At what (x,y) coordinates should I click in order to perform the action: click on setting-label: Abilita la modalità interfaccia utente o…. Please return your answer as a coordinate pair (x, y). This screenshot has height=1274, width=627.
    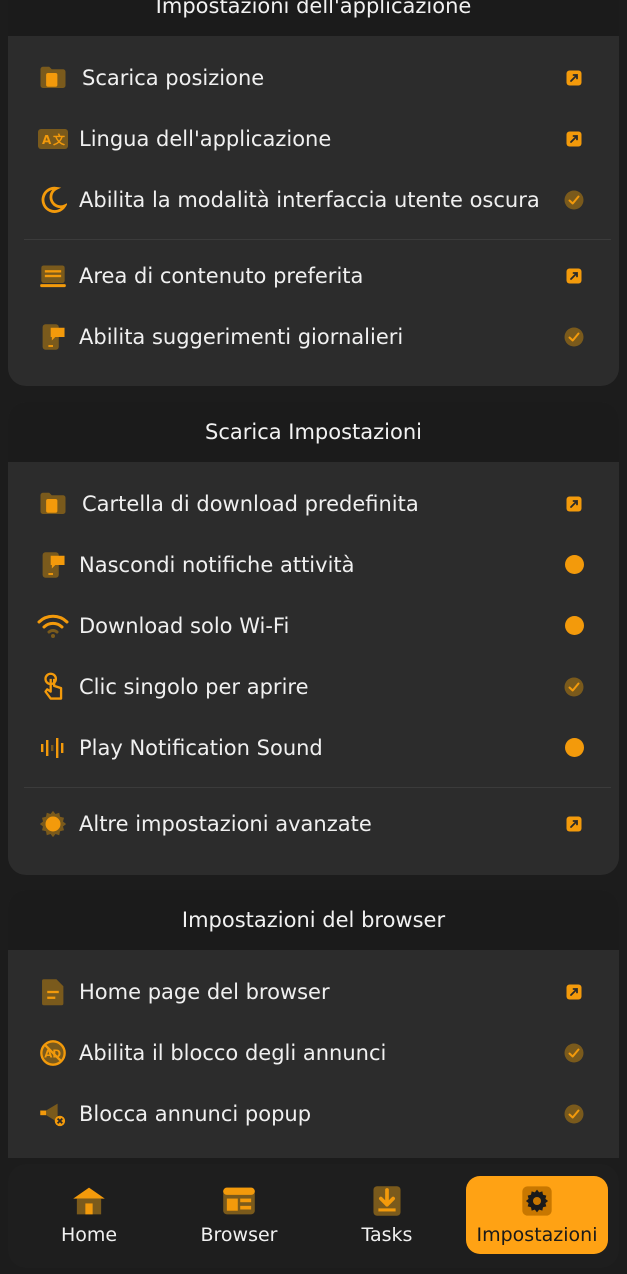
    Looking at the image, I should click on (309, 199).